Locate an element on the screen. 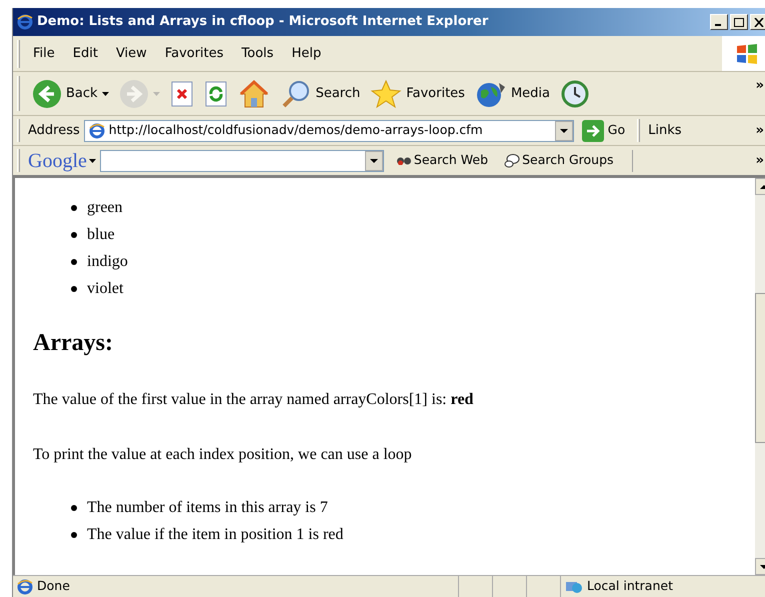 The height and width of the screenshot is (597, 765). google-menu-button: Google is located at coordinates (62, 161).